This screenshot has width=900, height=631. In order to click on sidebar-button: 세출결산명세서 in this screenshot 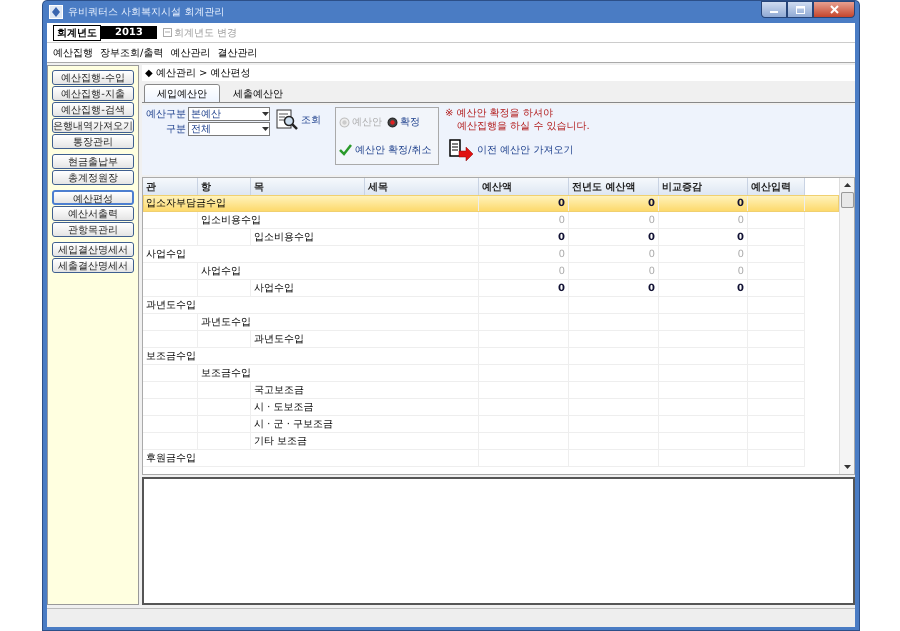, I will do `click(93, 265)`.